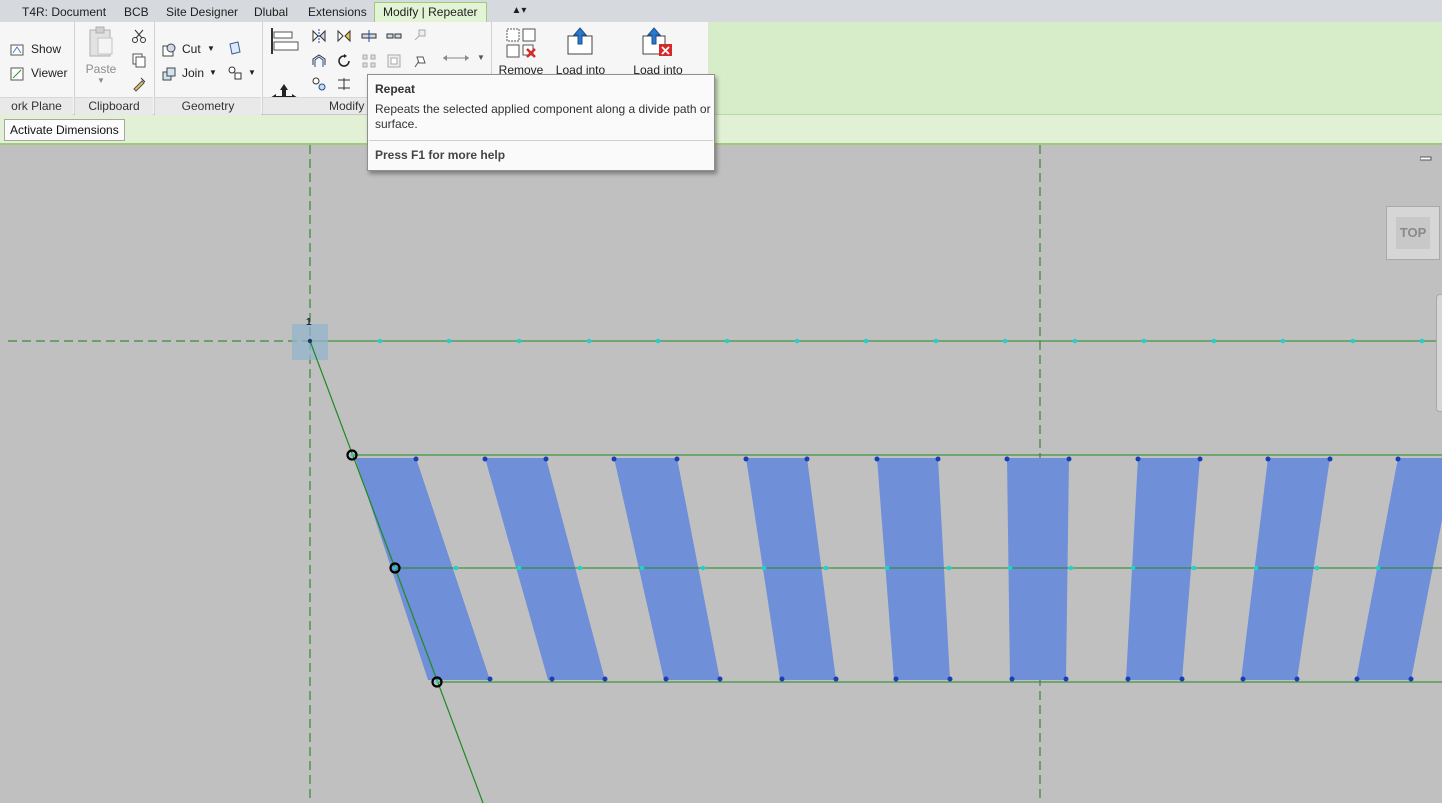 The image size is (1442, 803). Describe the element at coordinates (369, 61) in the screenshot. I see `array-icon` at that location.